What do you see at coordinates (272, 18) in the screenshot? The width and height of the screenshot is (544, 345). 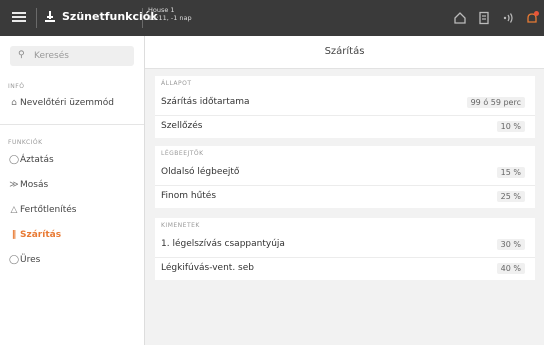 I see `top-bar: Szünetfunkciók House 1 13:11, -1 nap` at bounding box center [272, 18].